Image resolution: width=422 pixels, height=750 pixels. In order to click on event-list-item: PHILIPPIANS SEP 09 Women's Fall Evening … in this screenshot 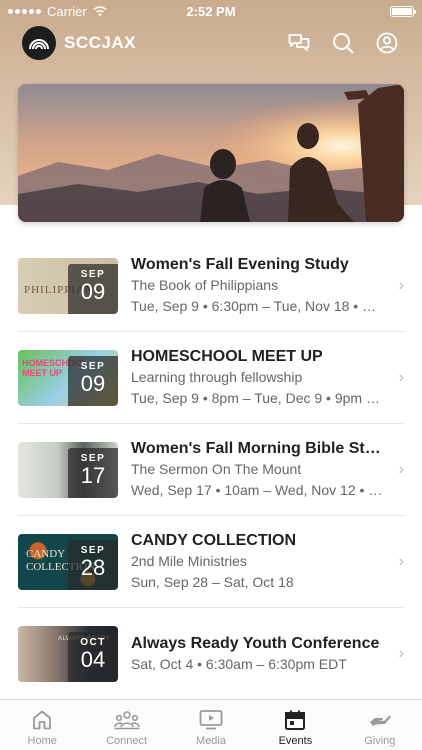, I will do `click(211, 286)`.